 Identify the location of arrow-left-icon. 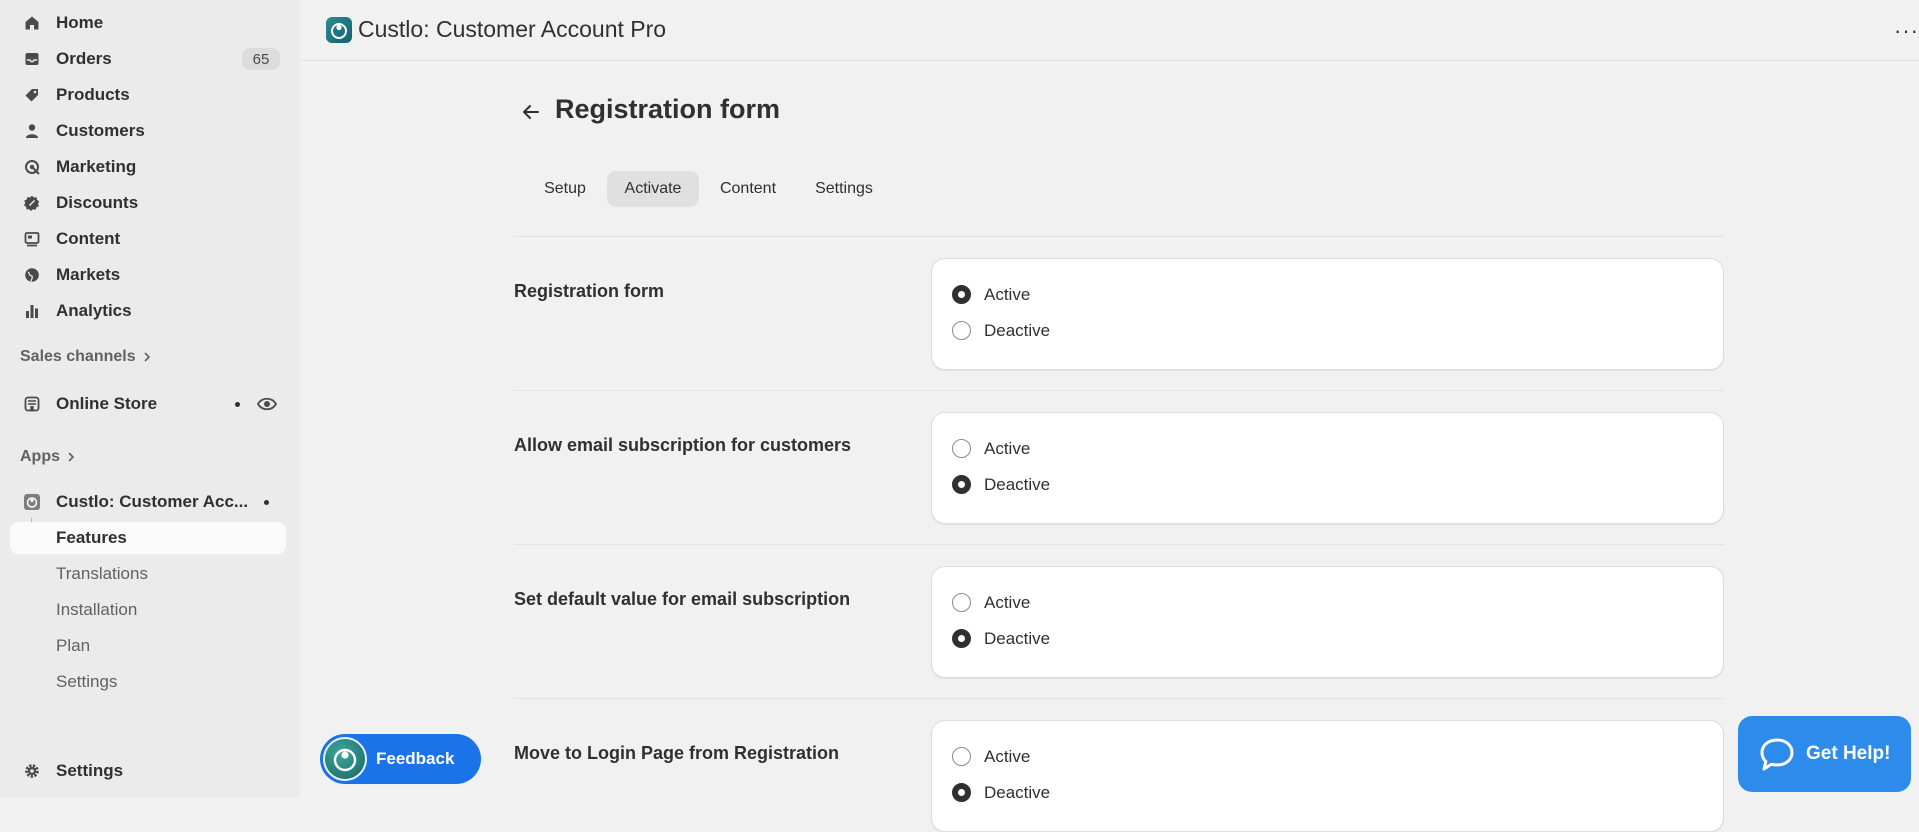
(531, 112).